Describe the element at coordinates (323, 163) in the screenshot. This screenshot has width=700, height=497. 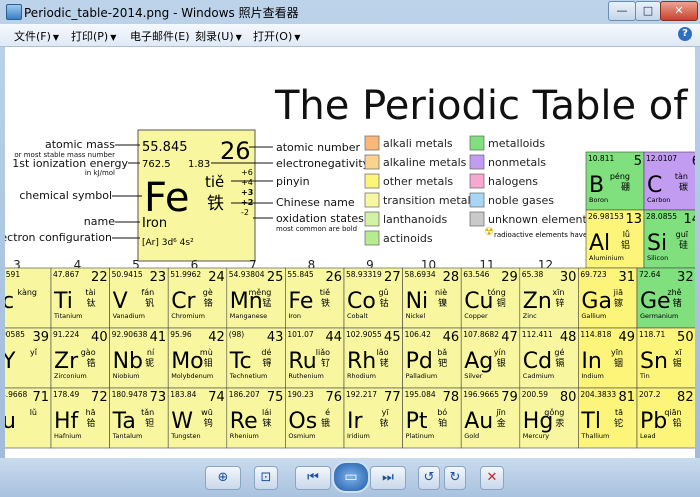
I see `label-electronegativity: electronegativity` at that location.